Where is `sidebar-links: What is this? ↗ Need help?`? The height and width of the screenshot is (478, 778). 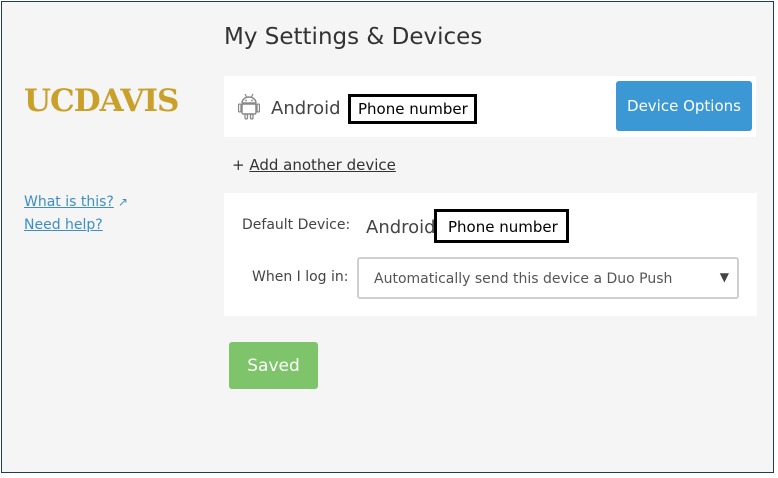 sidebar-links: What is this? ↗ Need help? is located at coordinates (76, 217).